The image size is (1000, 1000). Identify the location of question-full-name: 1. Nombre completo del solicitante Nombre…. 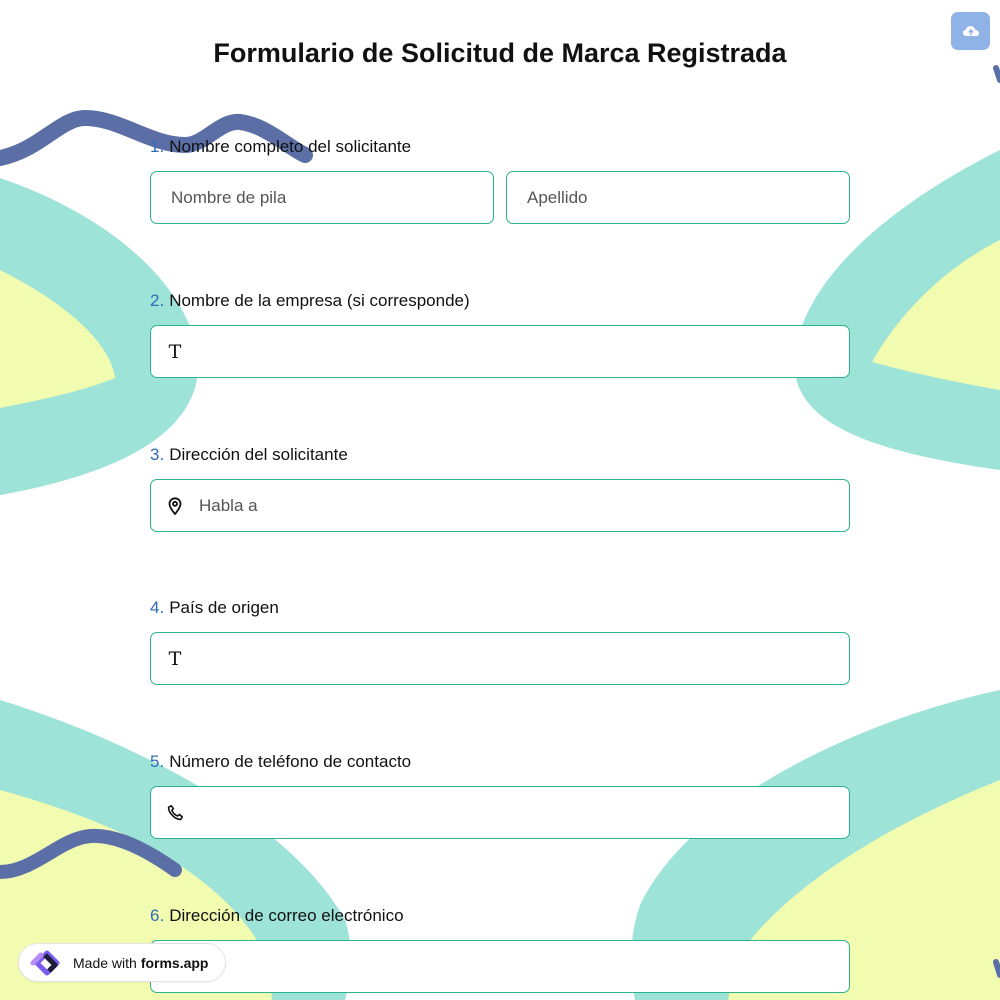
(500, 180).